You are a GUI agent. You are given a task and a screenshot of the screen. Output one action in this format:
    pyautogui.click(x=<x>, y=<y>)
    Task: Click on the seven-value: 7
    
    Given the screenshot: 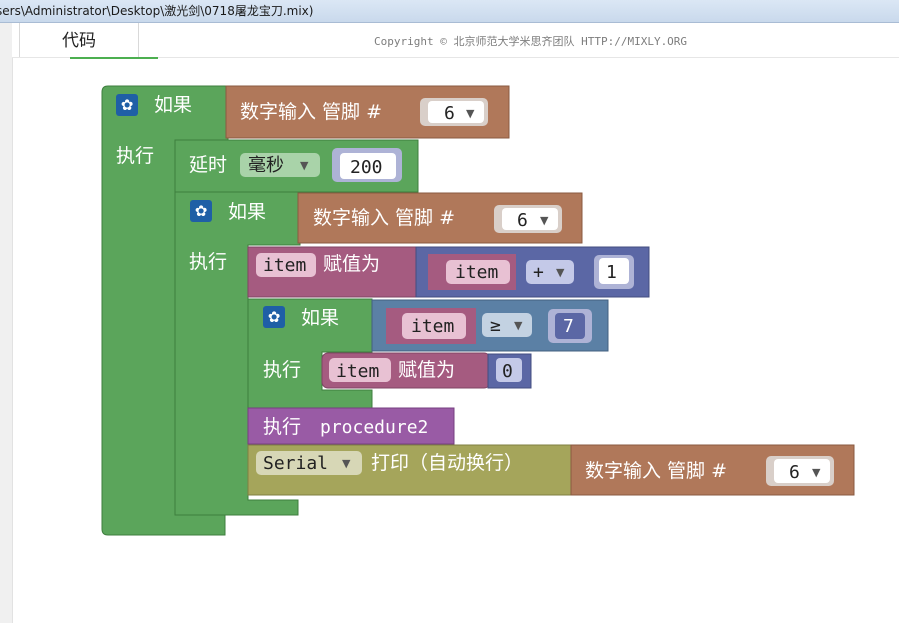 What is the action you would take?
    pyautogui.click(x=568, y=326)
    